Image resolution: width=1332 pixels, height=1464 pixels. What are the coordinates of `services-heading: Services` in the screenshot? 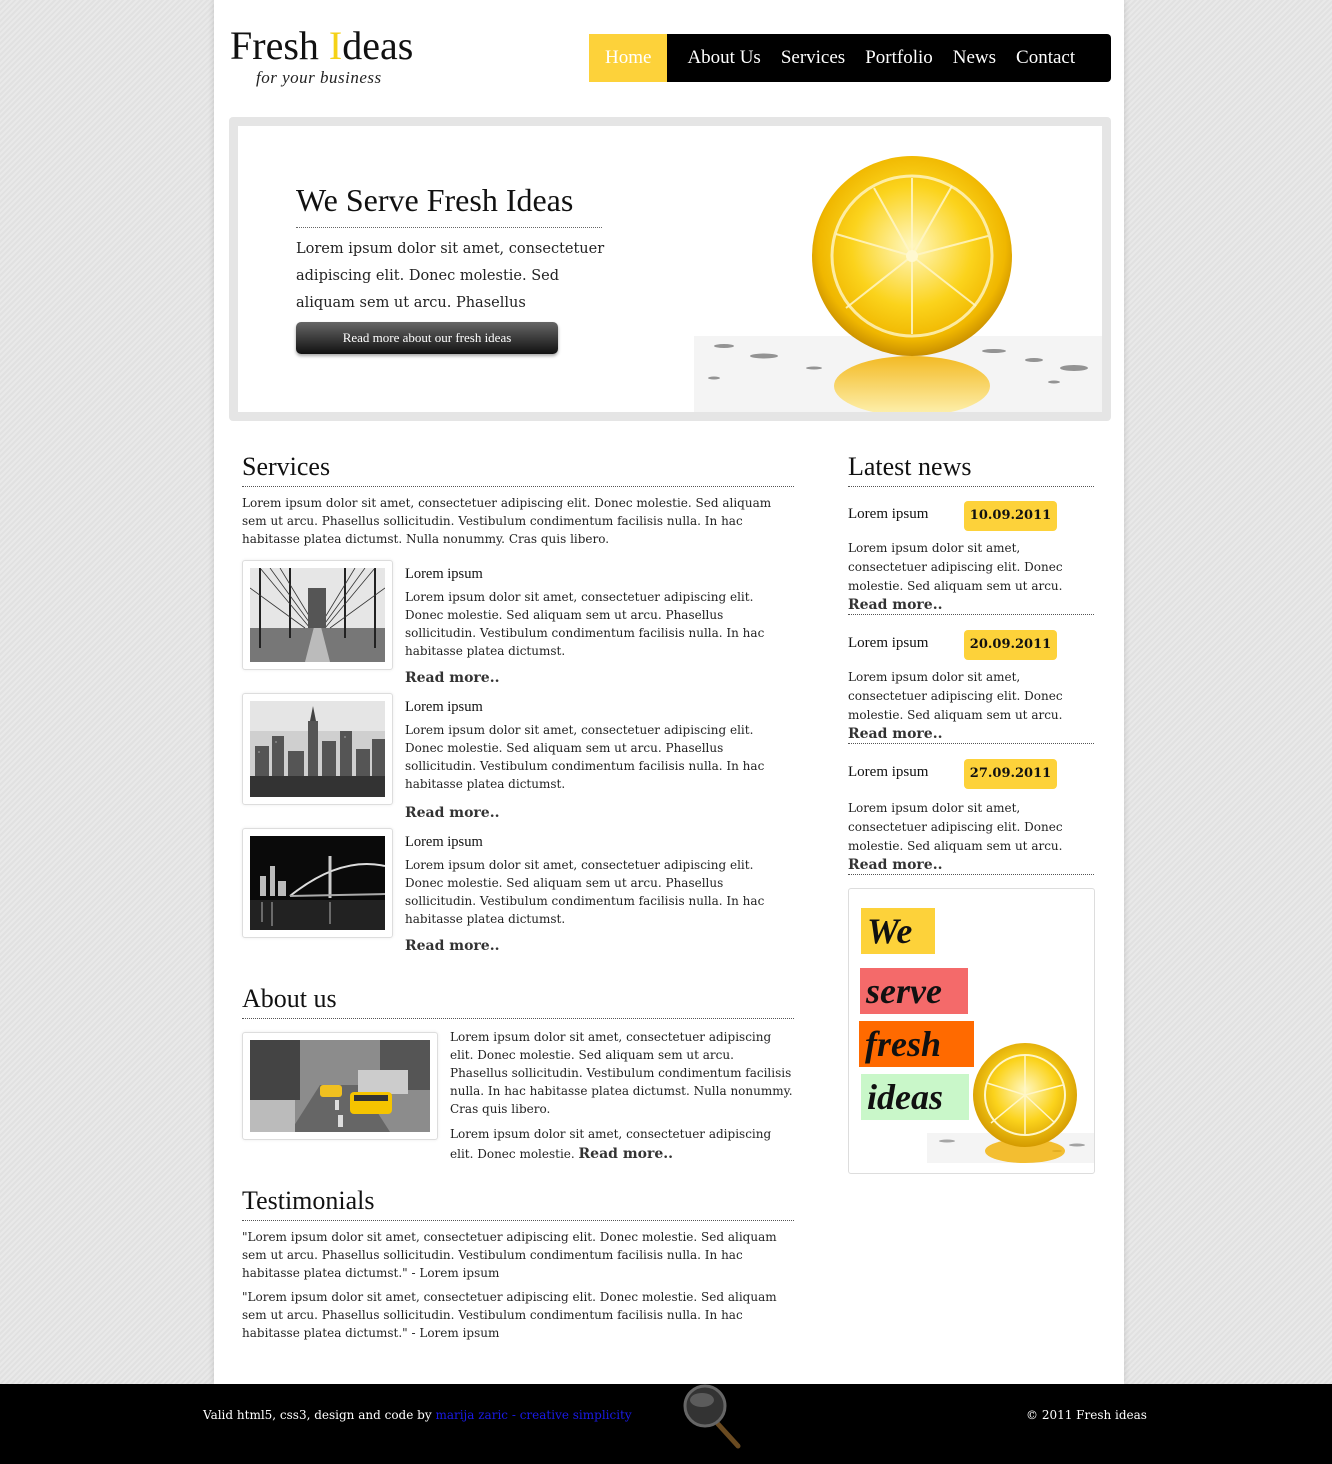 It's located at (518, 469).